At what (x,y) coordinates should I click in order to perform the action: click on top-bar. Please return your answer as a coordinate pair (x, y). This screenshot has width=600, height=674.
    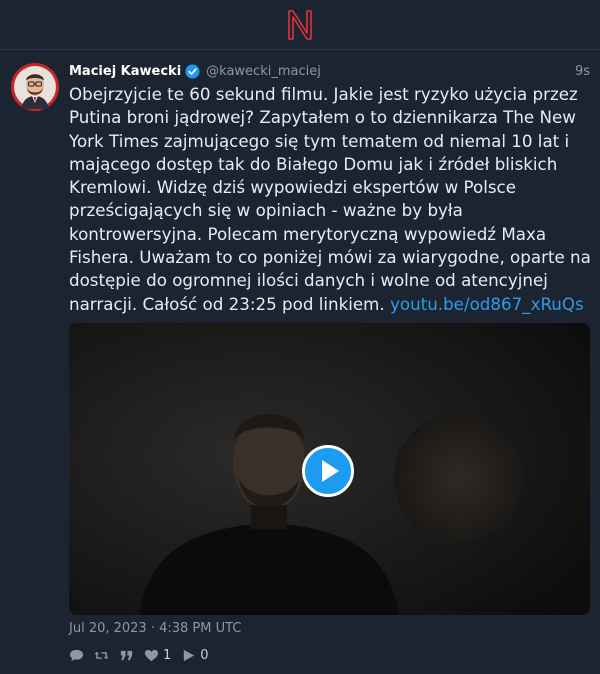
    Looking at the image, I should click on (300, 25).